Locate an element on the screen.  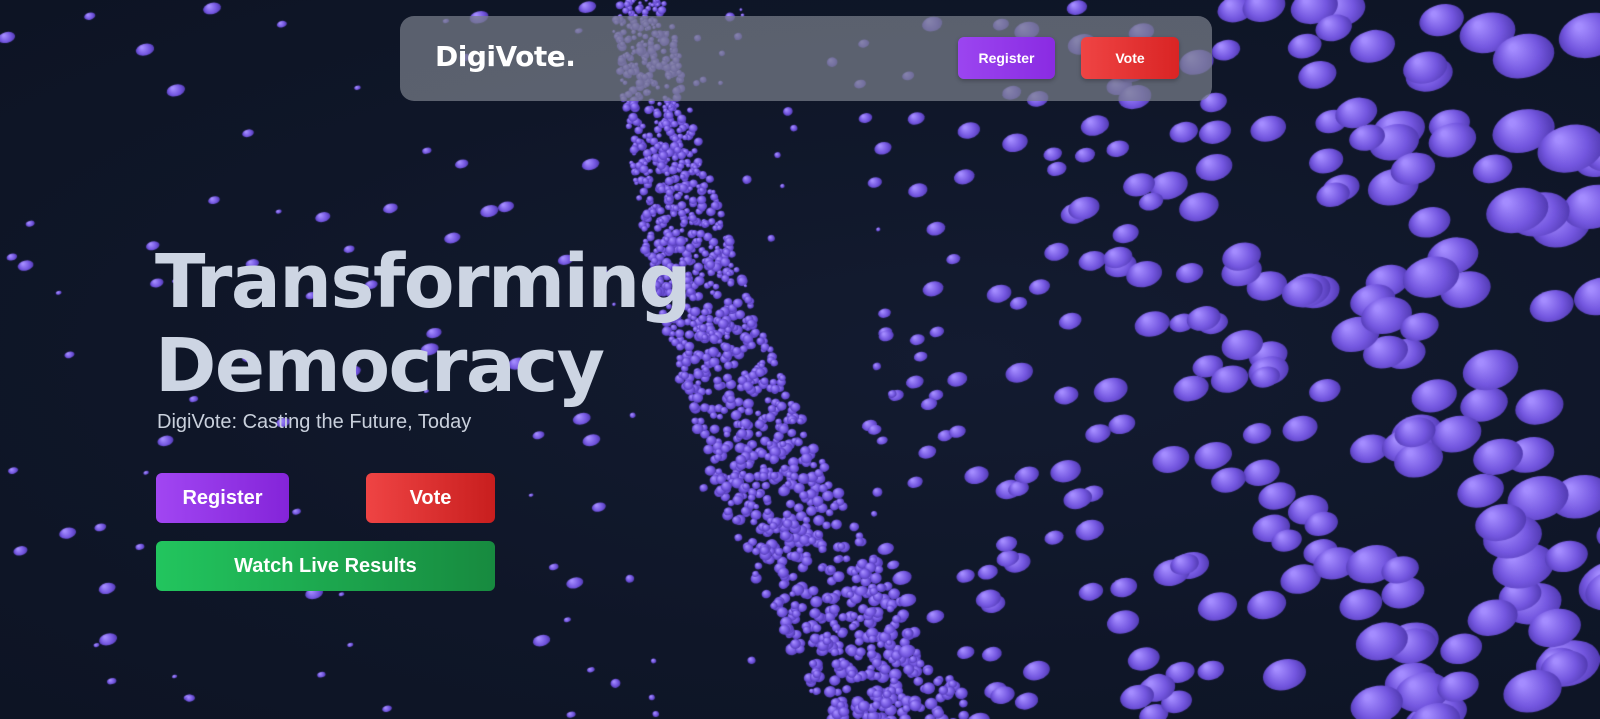
hero-title-line-1: Transforming is located at coordinates (423, 282).